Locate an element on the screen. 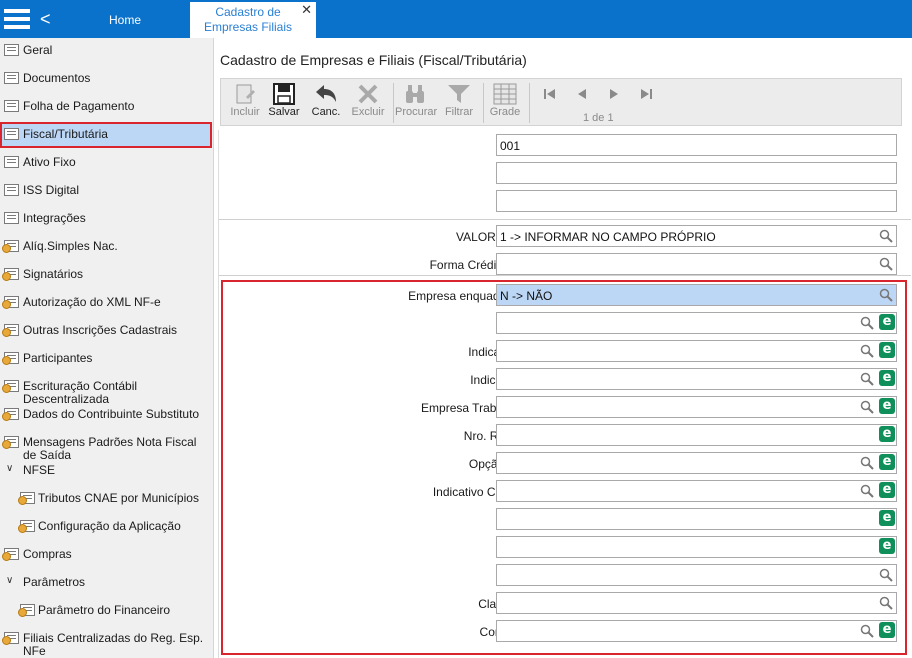 The width and height of the screenshot is (912, 658). sidebar-item: Configuração da Aplicação is located at coordinates (106, 527).